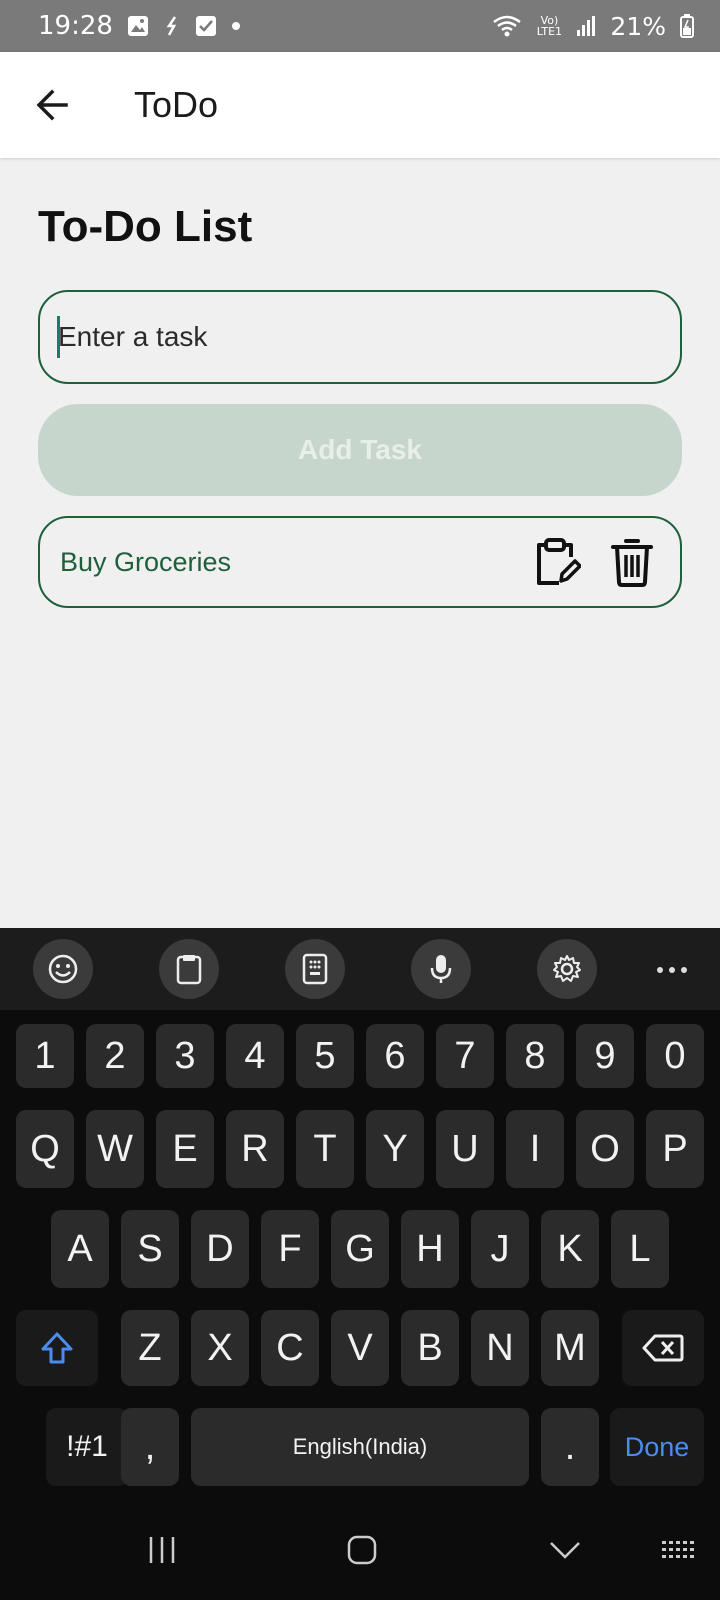 The height and width of the screenshot is (1600, 720). Describe the element at coordinates (150, 1249) in the screenshot. I see `key-s: S` at that location.